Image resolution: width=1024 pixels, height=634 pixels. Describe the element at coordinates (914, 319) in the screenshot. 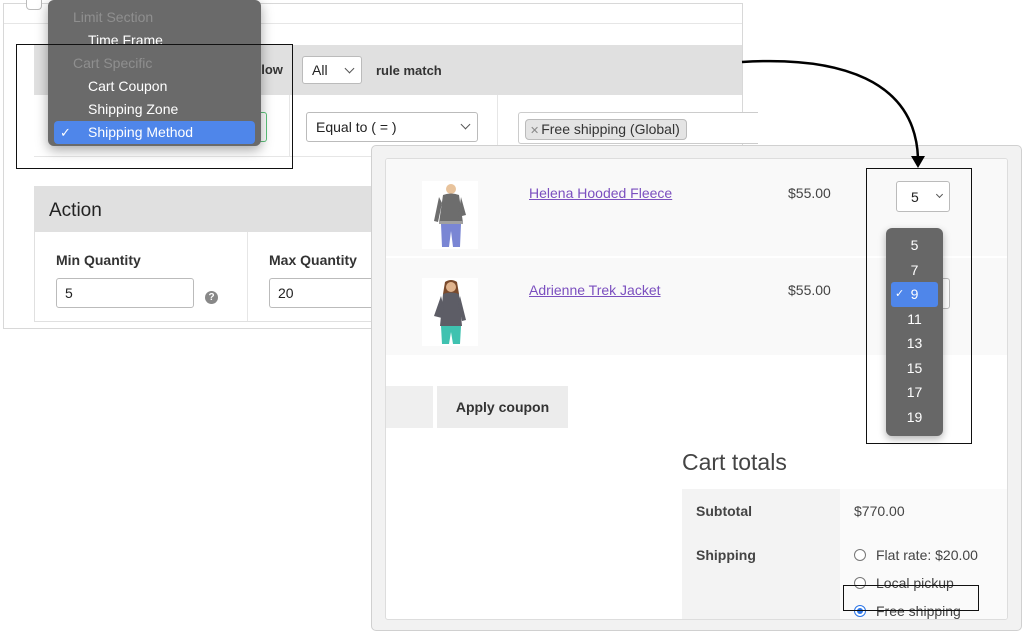

I see `quantity-option: 11` at that location.